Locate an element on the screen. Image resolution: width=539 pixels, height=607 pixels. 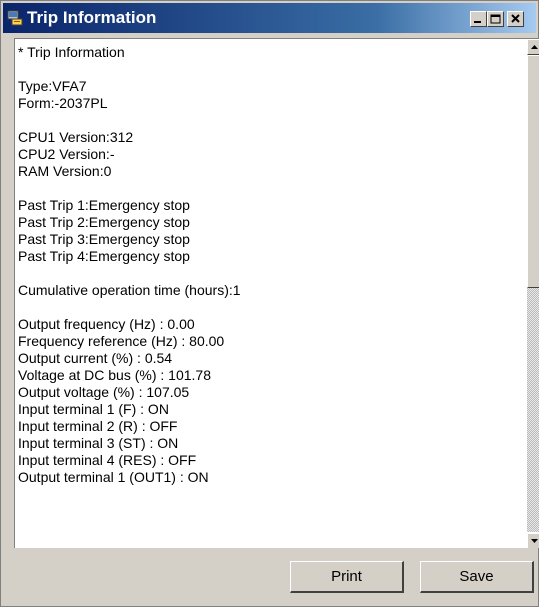
scroll-down-button is located at coordinates (533, 540).